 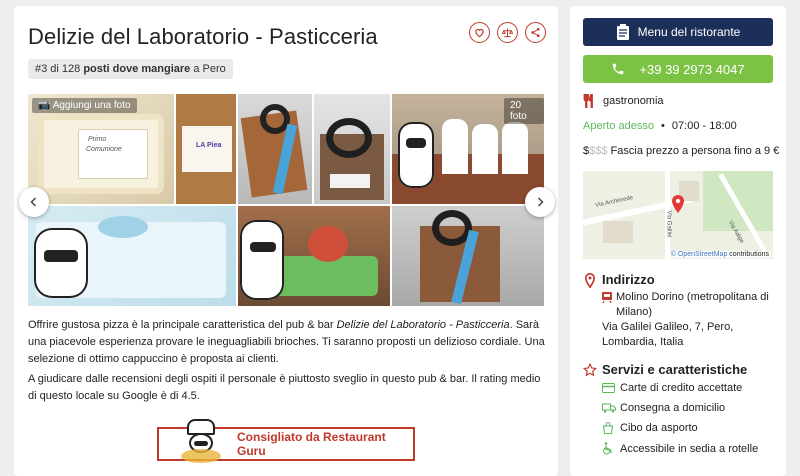 What do you see at coordinates (209, 69) in the screenshot?
I see `rank-suffix: a Pero` at bounding box center [209, 69].